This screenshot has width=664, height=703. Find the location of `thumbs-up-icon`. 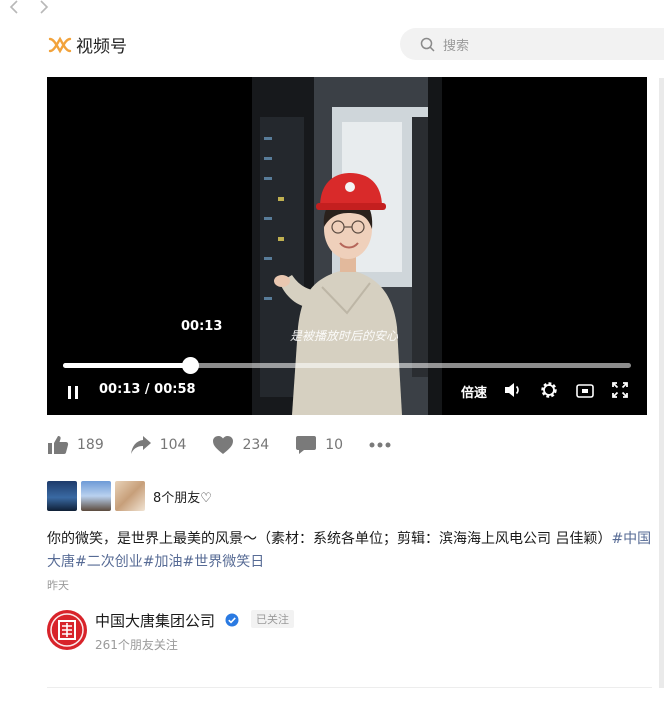

thumbs-up-icon is located at coordinates (58, 445).